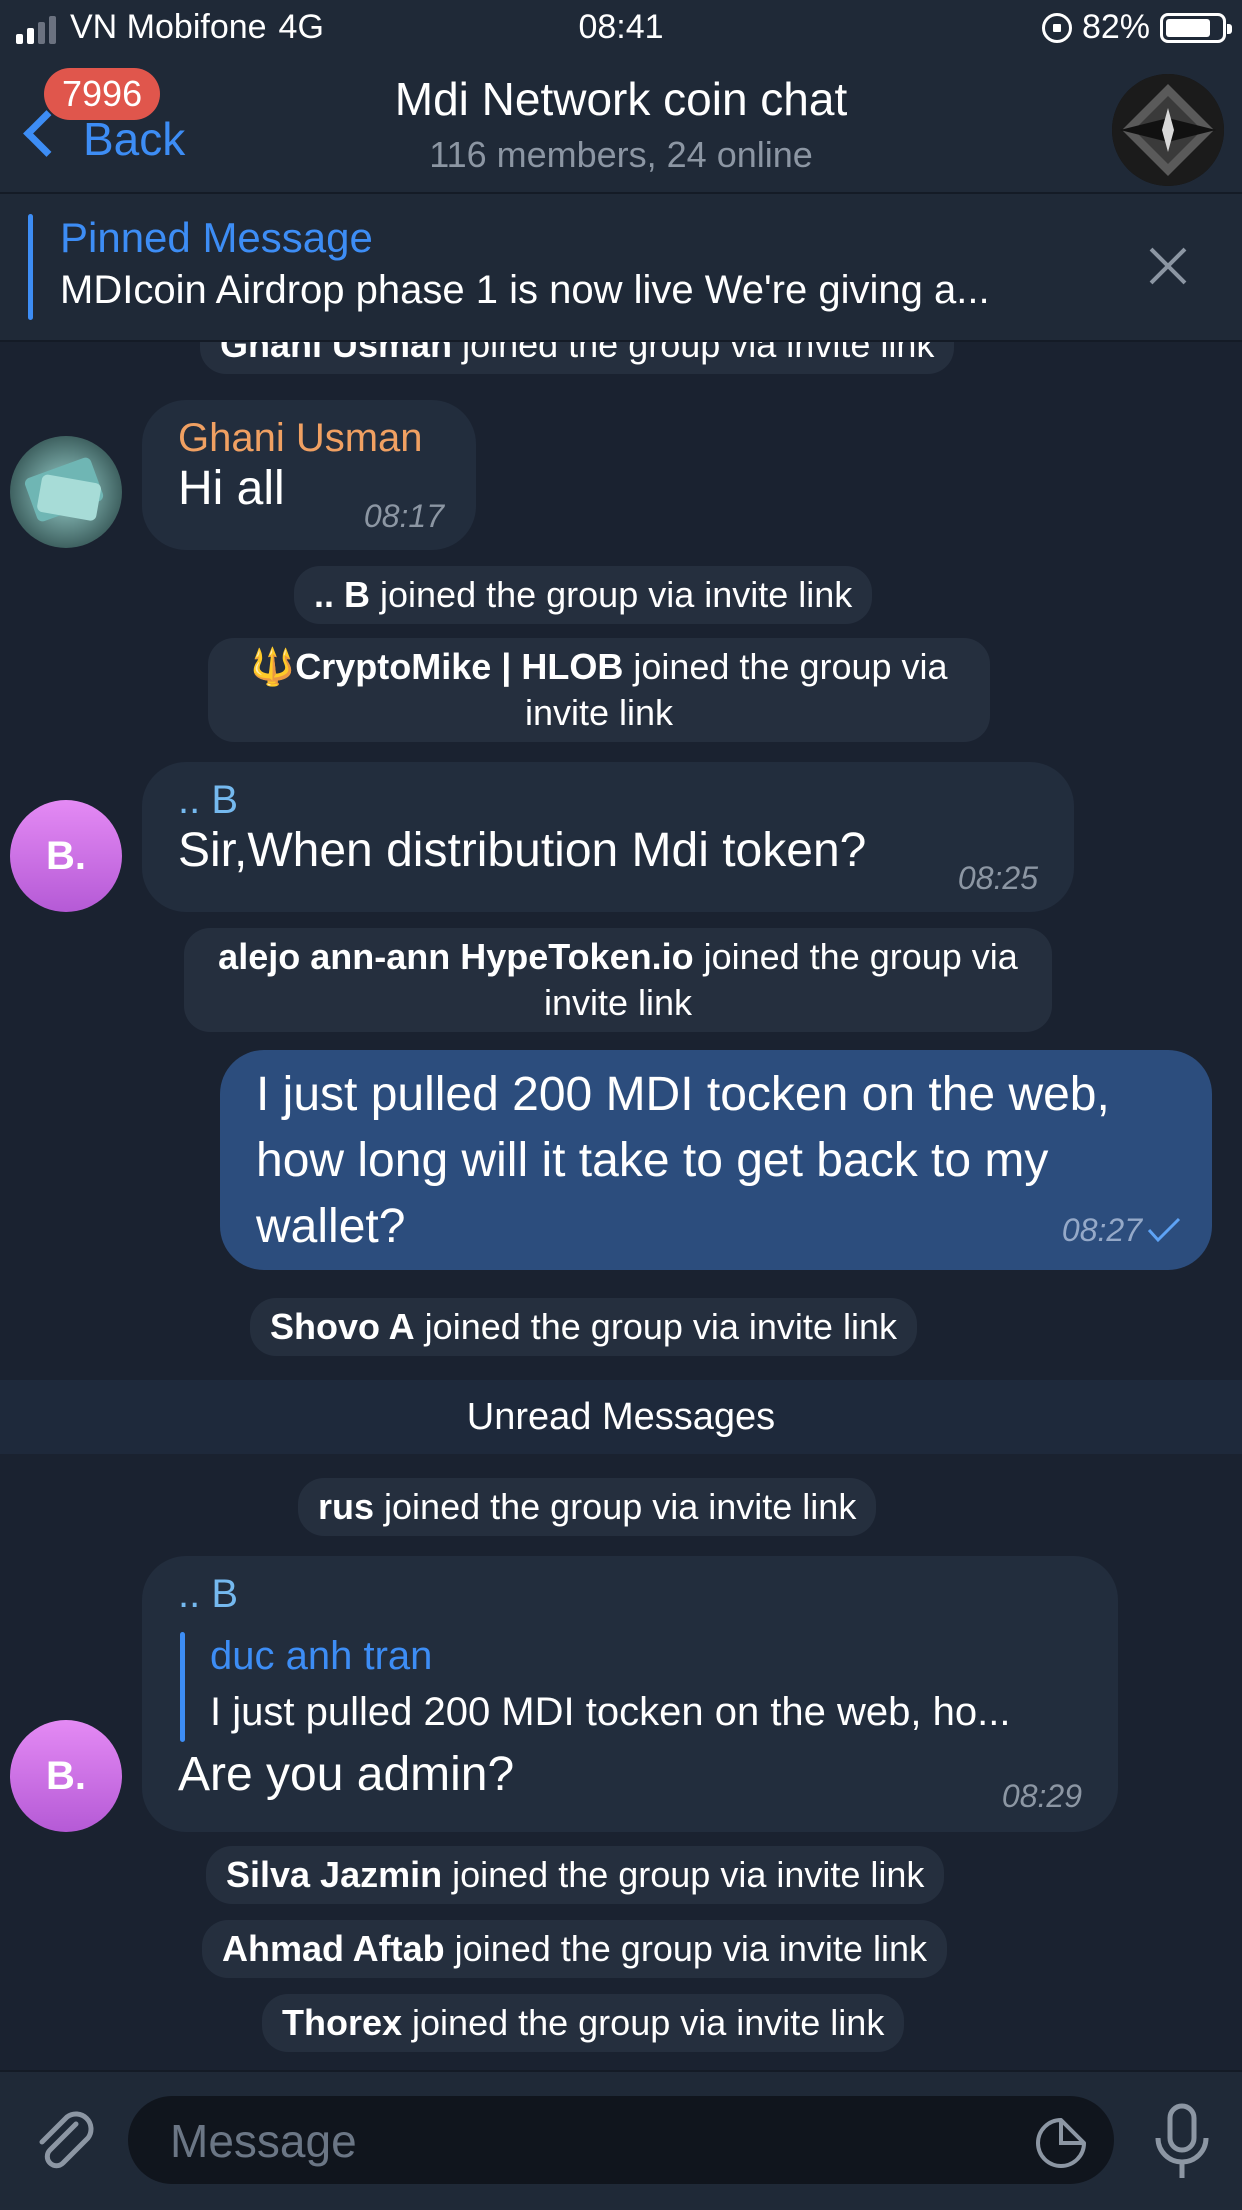 This screenshot has height=2210, width=1242. I want to click on user-photo-icon, so click(66, 492).